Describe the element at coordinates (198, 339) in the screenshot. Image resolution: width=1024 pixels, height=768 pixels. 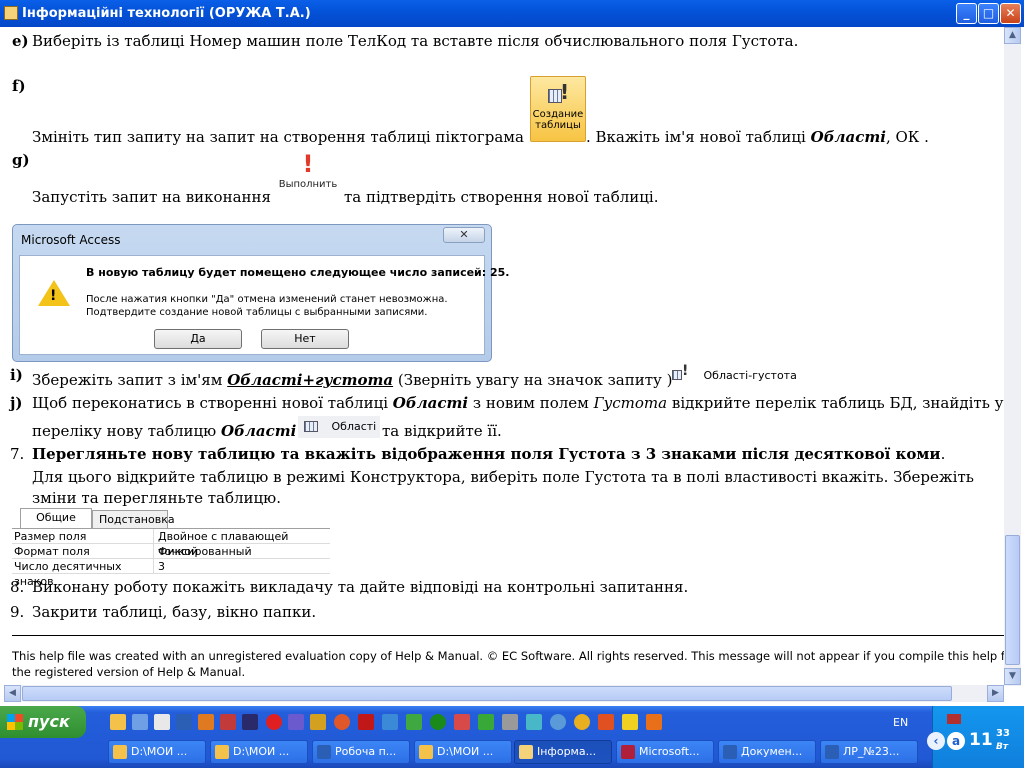
I see `dialog-yes-button: Да` at that location.